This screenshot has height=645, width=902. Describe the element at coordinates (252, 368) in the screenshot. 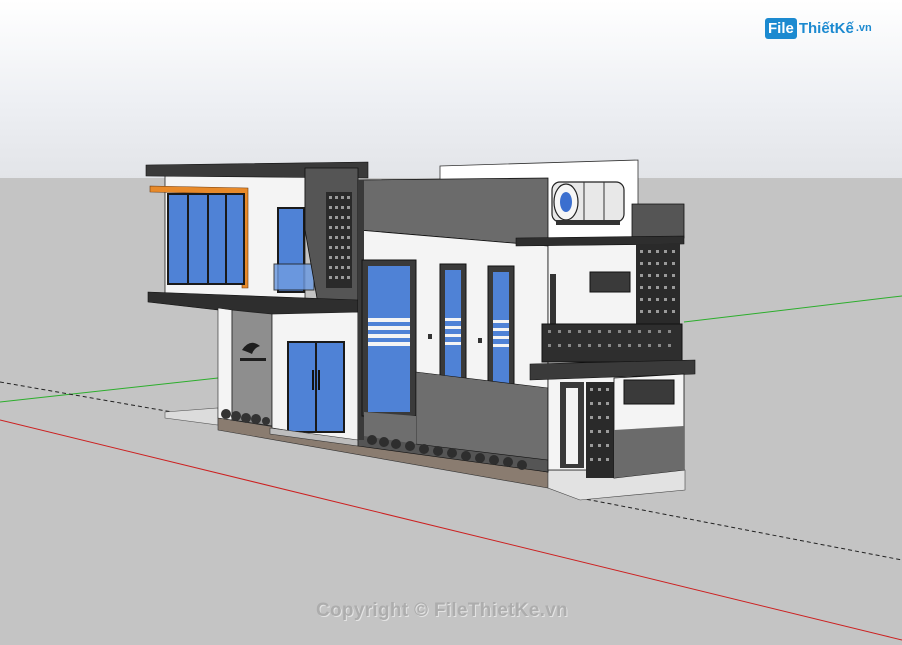

I see `stone-feature-wall` at that location.